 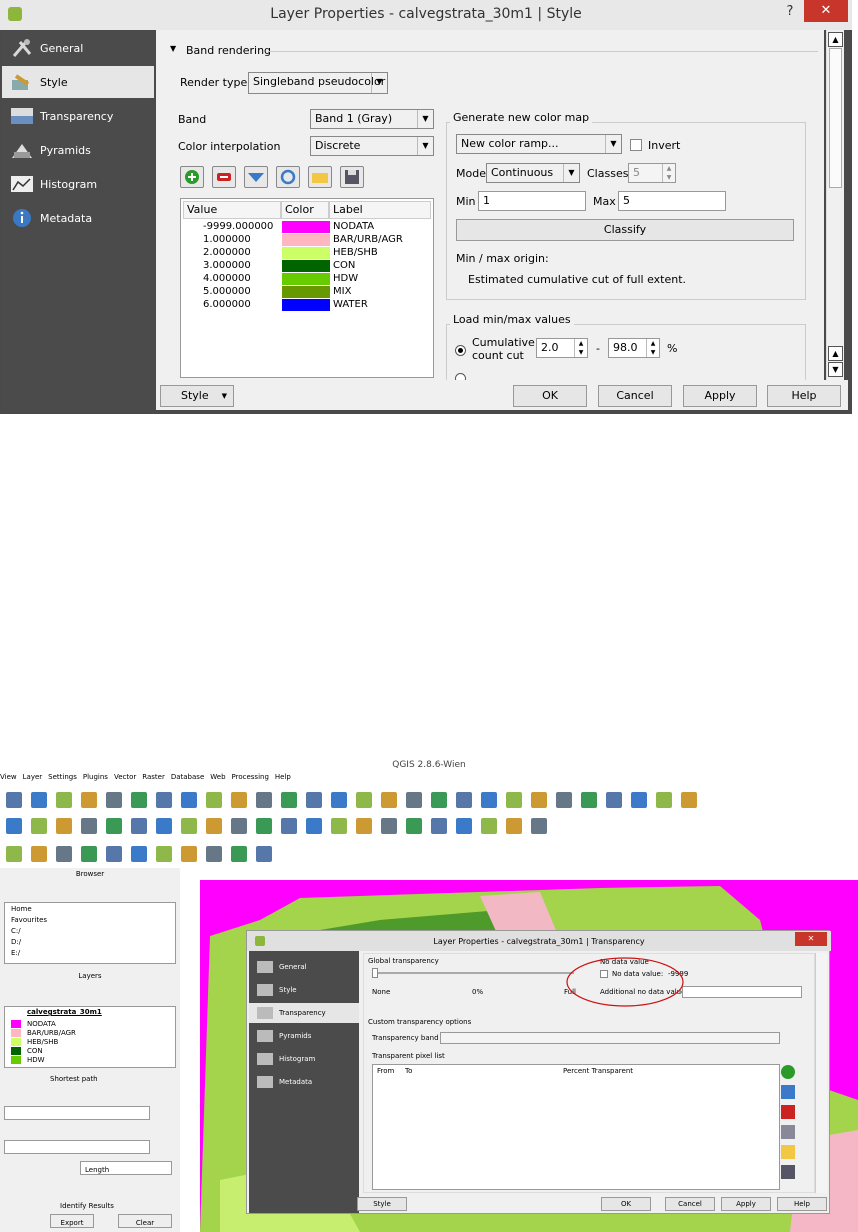 I want to click on start-point-input, so click(x=77, y=1113).